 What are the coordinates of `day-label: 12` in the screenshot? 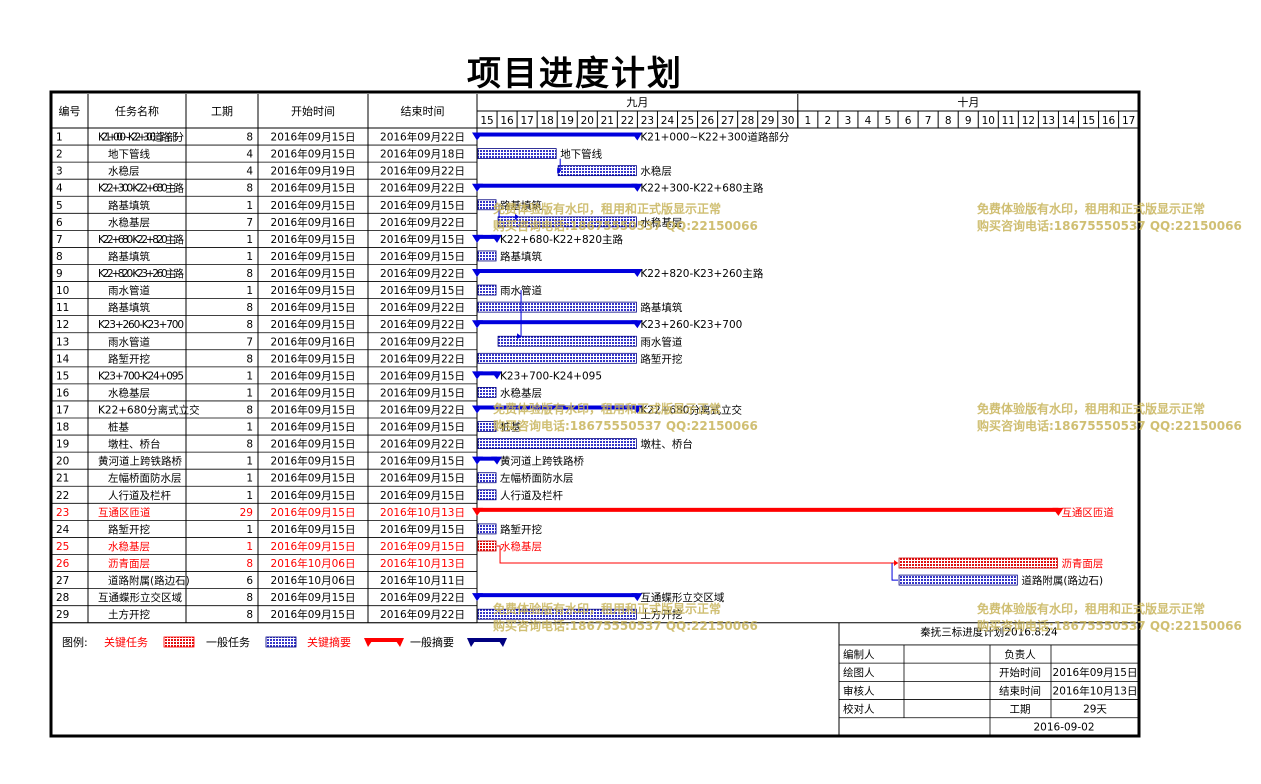 It's located at (1028, 121).